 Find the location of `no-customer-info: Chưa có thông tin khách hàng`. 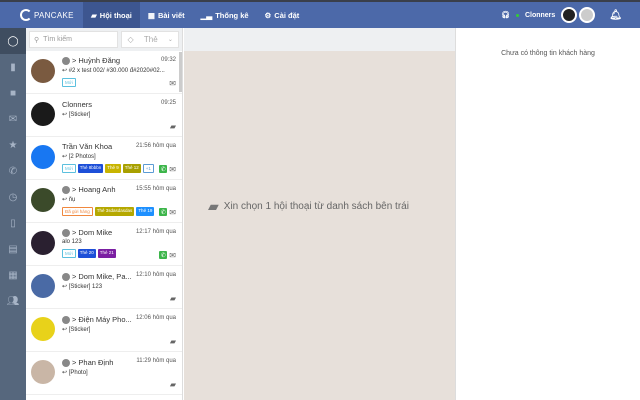

no-customer-info: Chưa có thông tin khách hàng is located at coordinates (548, 53).